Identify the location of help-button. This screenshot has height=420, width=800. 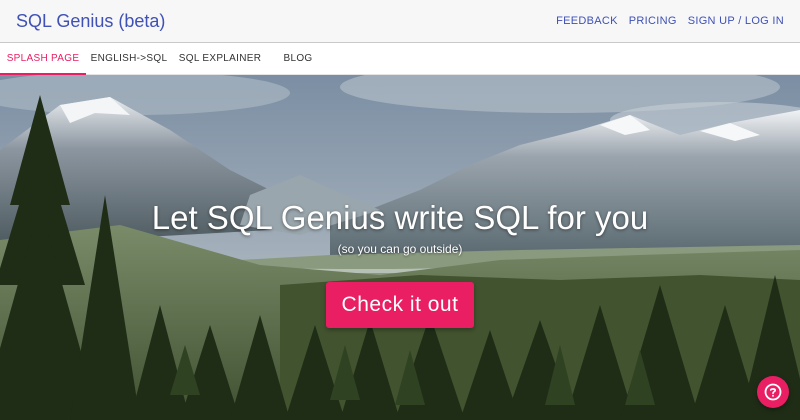
(773, 392).